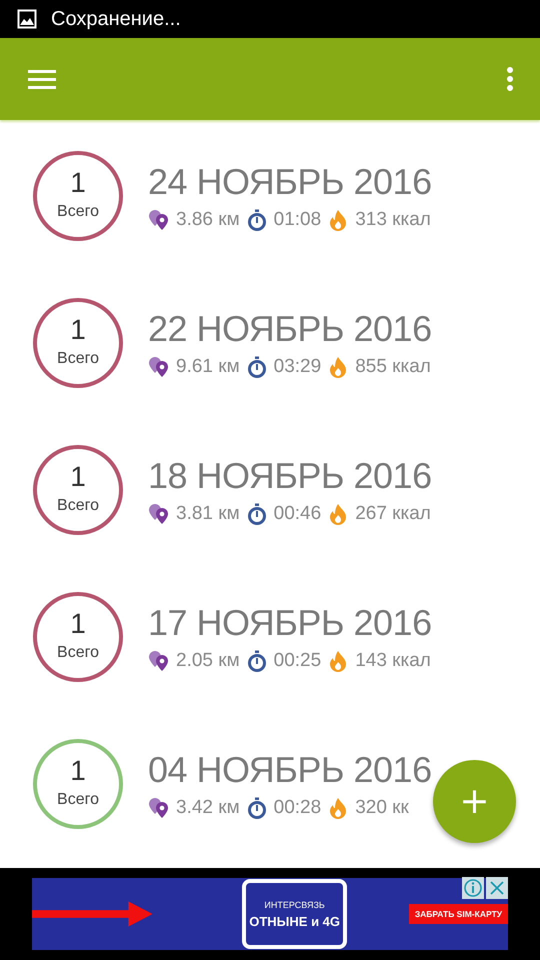 This screenshot has width=540, height=960. I want to click on calories-text: 143 ккал, so click(393, 661).